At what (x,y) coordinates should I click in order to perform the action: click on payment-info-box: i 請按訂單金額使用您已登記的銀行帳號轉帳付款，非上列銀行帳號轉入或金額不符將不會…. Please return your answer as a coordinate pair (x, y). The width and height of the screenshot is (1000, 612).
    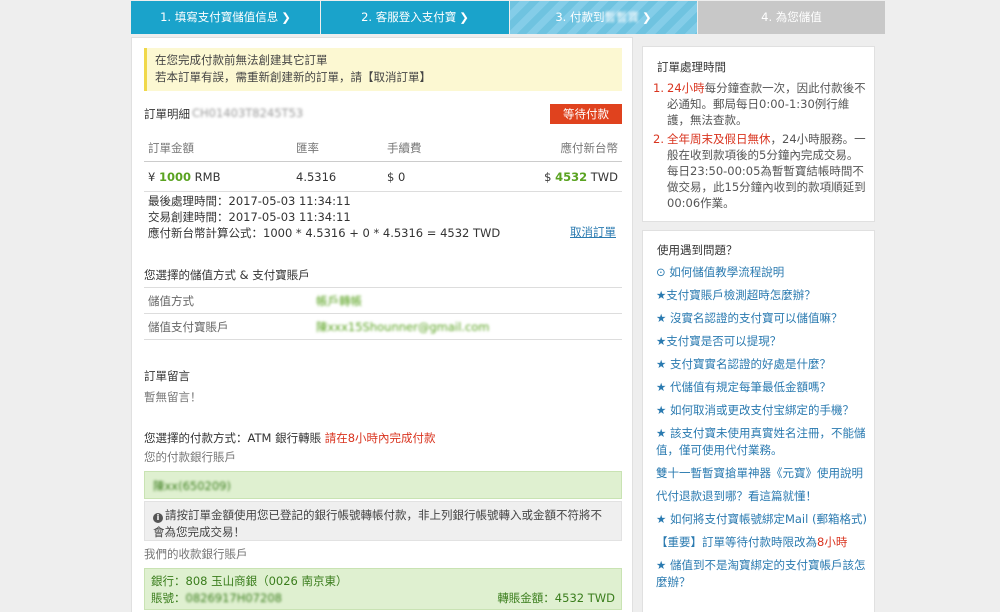
    Looking at the image, I should click on (383, 521).